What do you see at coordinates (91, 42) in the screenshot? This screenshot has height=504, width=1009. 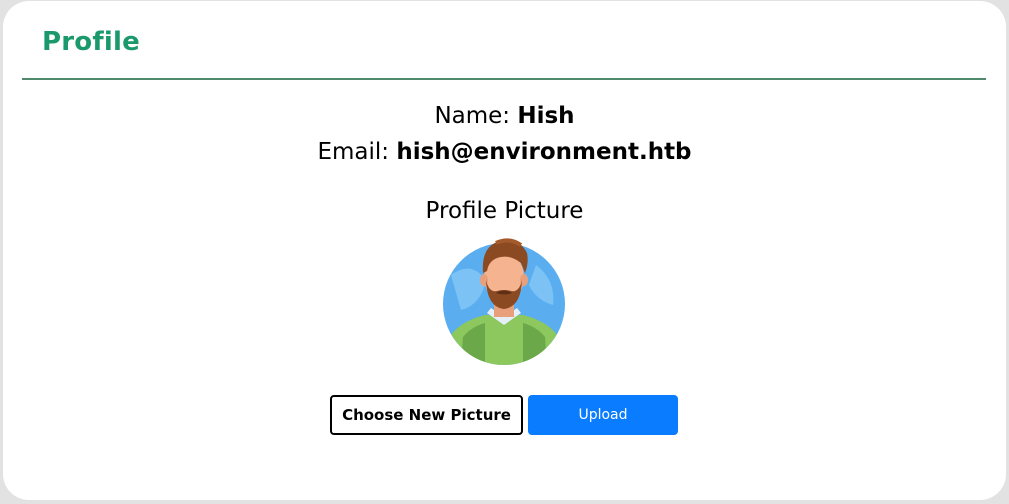 I see `page-title: Profile` at bounding box center [91, 42].